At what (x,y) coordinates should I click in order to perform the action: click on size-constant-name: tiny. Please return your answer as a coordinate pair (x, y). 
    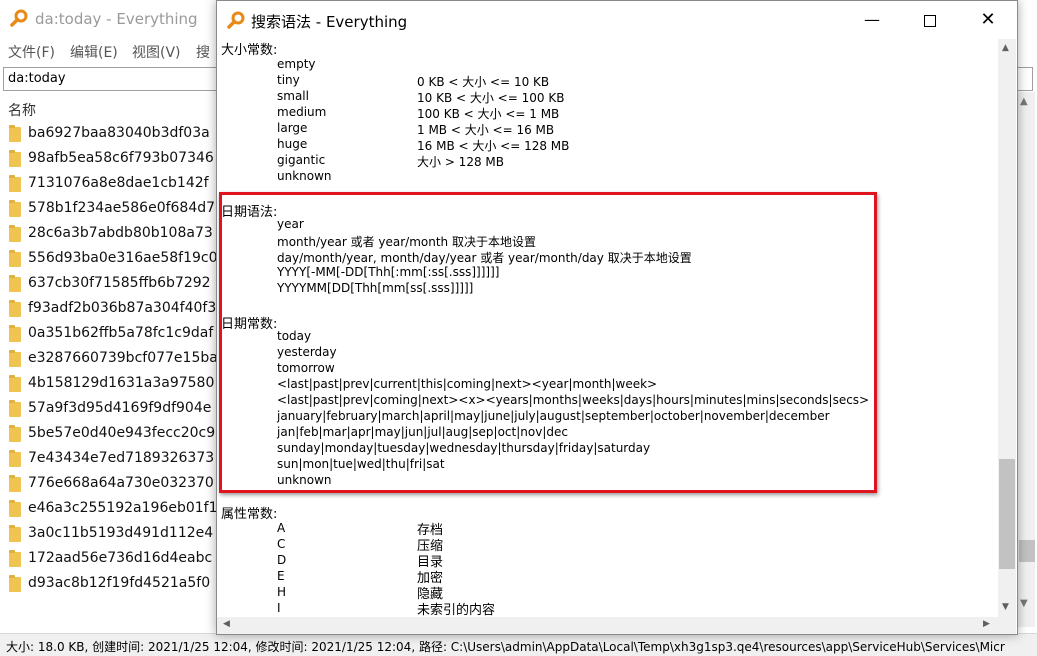
    Looking at the image, I should click on (288, 80).